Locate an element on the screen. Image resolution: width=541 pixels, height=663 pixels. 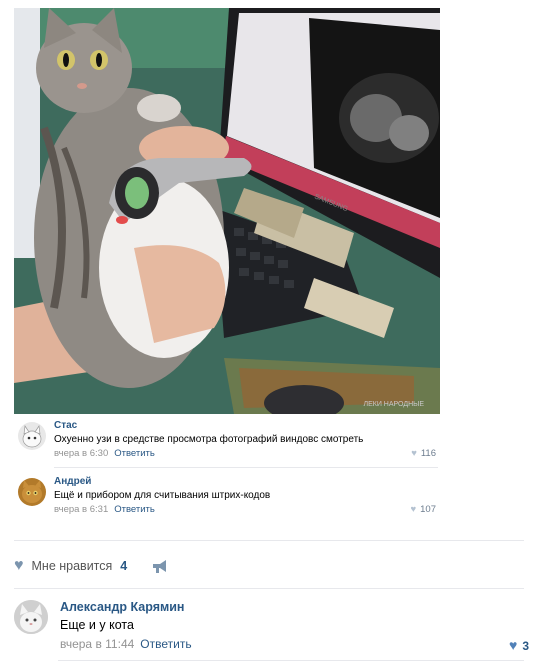
post-actions: ♥ Мне нравится 4 is located at coordinates (91, 566).